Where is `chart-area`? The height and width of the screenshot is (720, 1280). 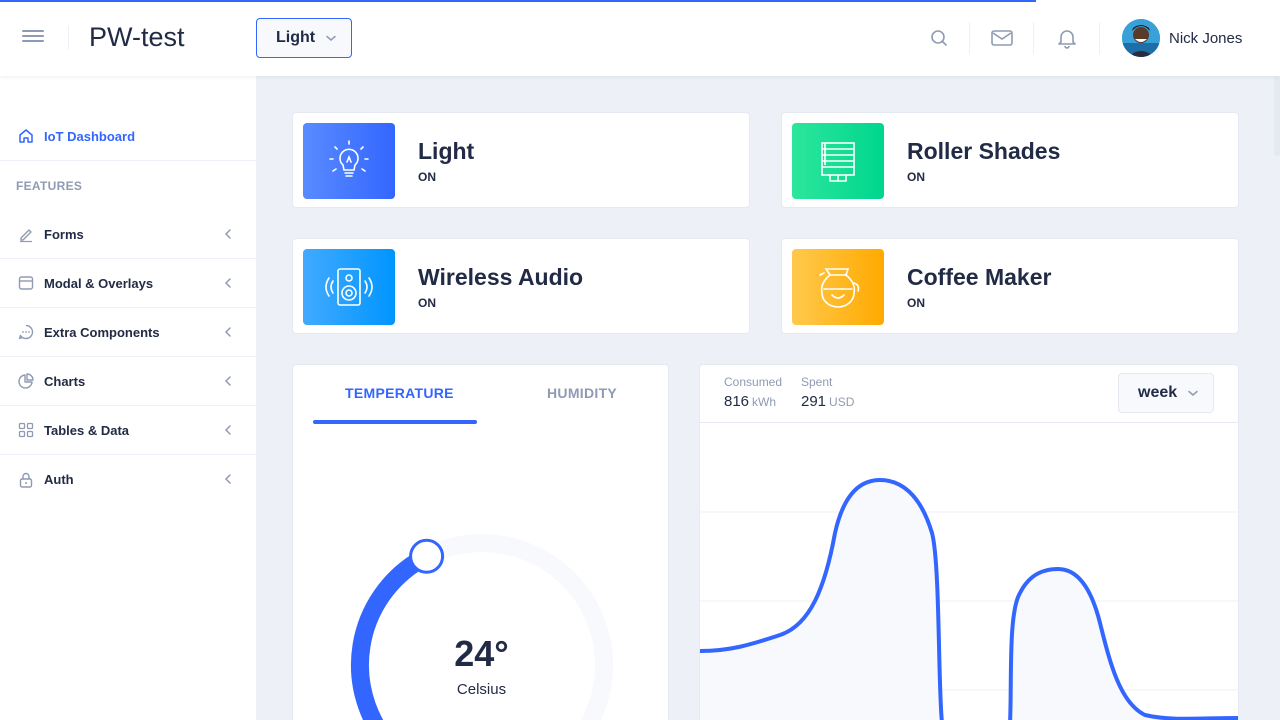 chart-area is located at coordinates (969, 600).